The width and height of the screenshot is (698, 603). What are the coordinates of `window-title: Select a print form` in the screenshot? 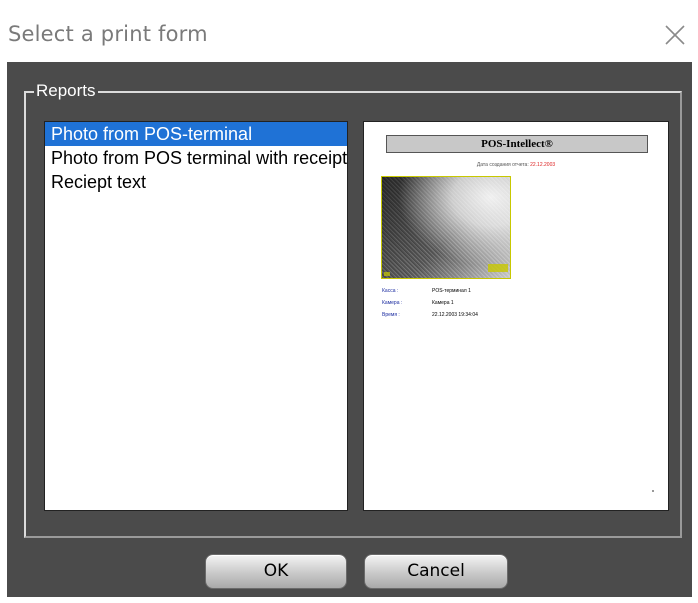 It's located at (108, 34).